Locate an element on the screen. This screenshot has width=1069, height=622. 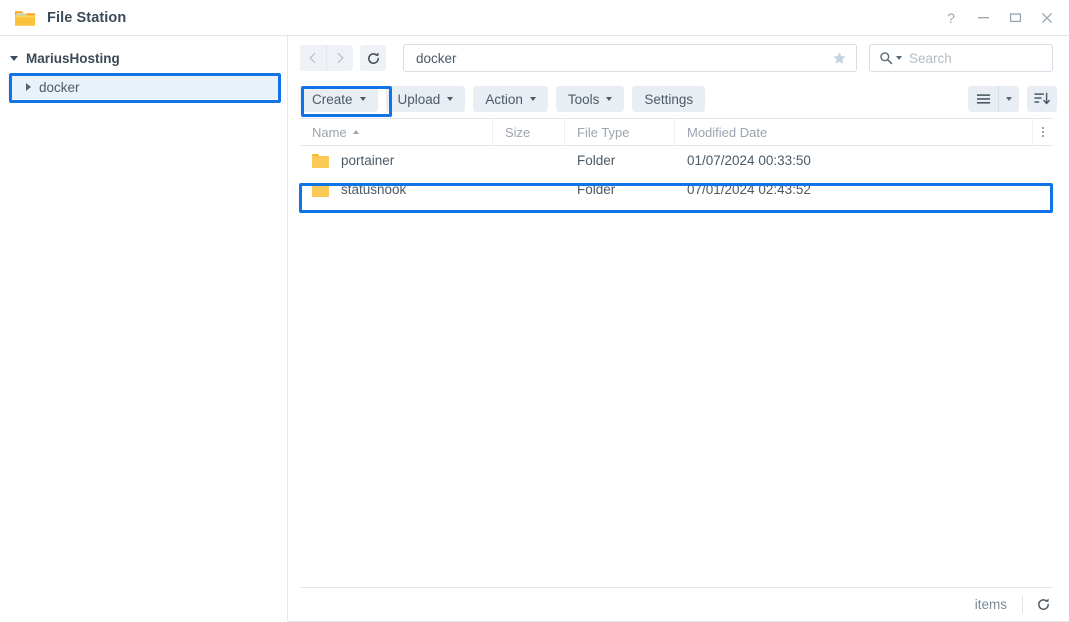
row-name-label: portainer is located at coordinates (368, 160).